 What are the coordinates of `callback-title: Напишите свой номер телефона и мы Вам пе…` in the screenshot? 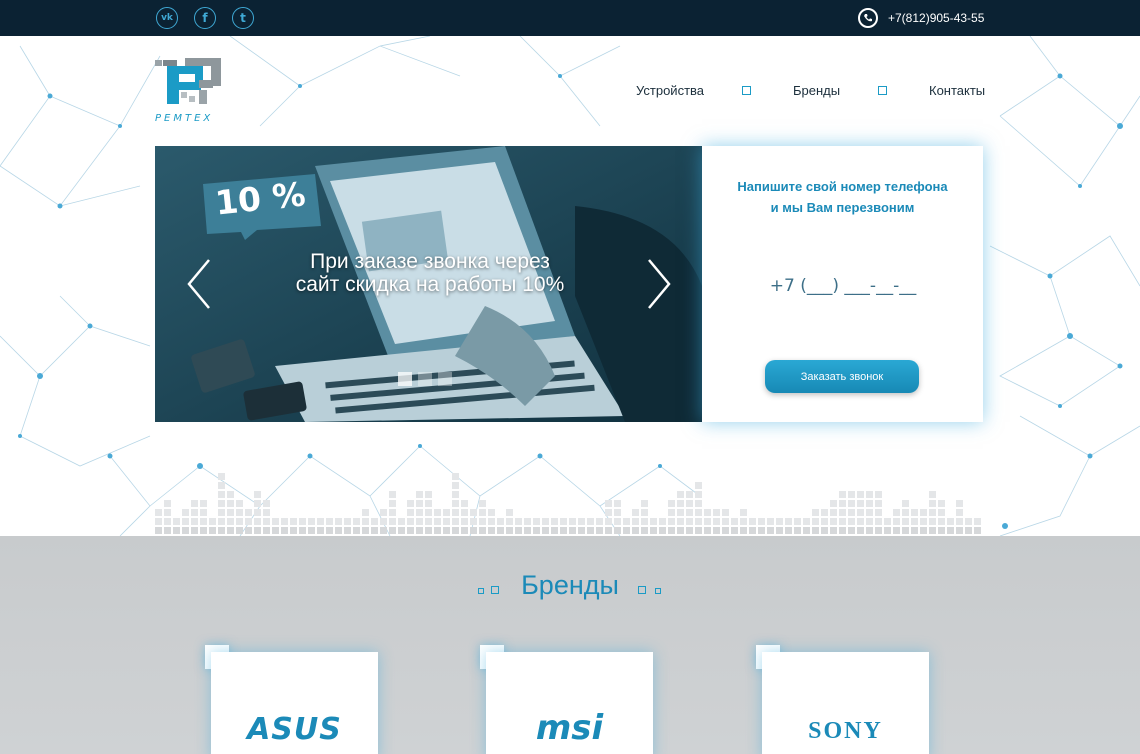 It's located at (842, 197).